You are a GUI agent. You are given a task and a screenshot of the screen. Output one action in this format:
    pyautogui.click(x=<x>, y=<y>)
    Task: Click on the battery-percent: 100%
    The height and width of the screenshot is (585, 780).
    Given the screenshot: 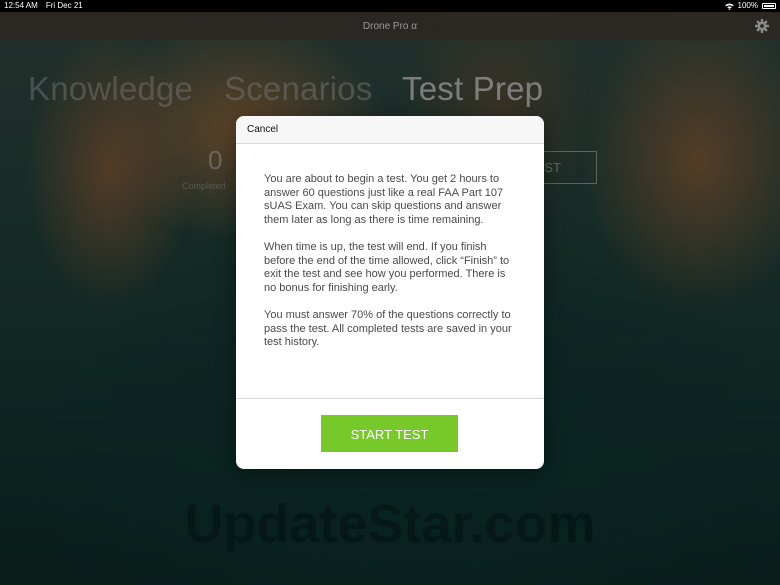 What is the action you would take?
    pyautogui.click(x=747, y=5)
    